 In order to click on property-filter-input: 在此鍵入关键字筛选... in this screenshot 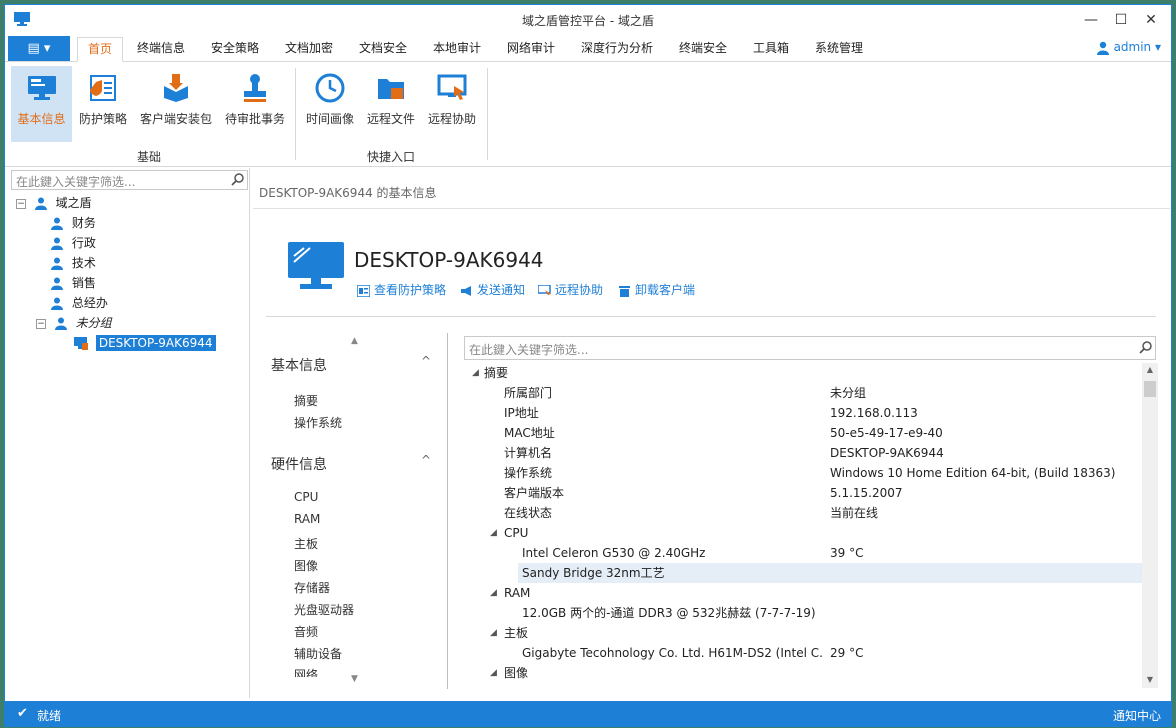, I will do `click(810, 348)`.